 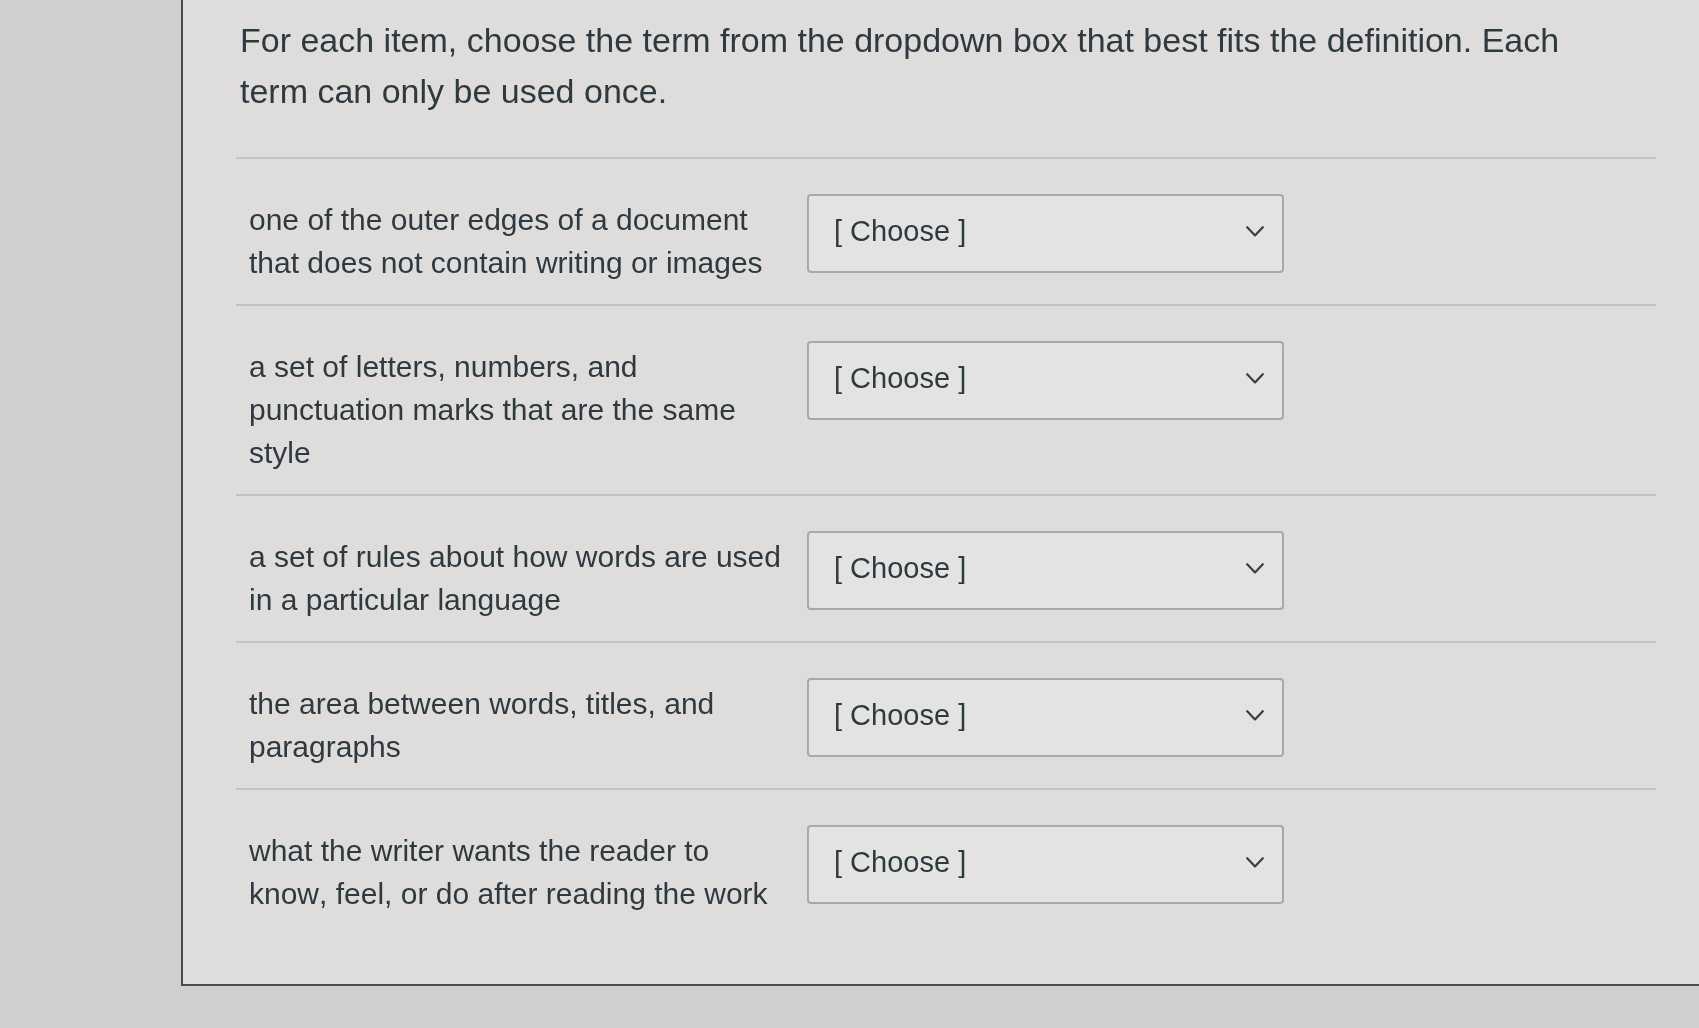 What do you see at coordinates (482, 725) in the screenshot?
I see `definition-text: the area between words, titles, and paragraphs` at bounding box center [482, 725].